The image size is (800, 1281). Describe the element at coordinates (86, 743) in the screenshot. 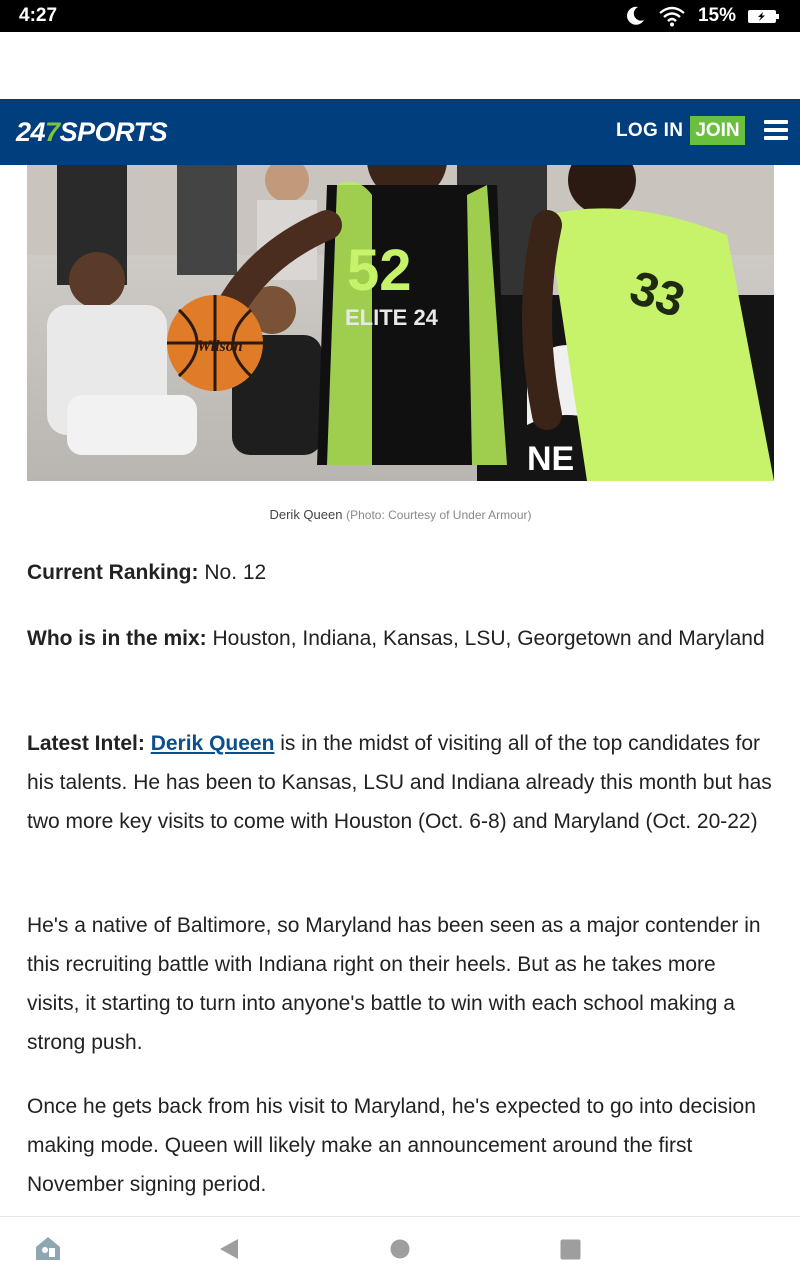

I see `intel-label: Latest Intel:` at that location.